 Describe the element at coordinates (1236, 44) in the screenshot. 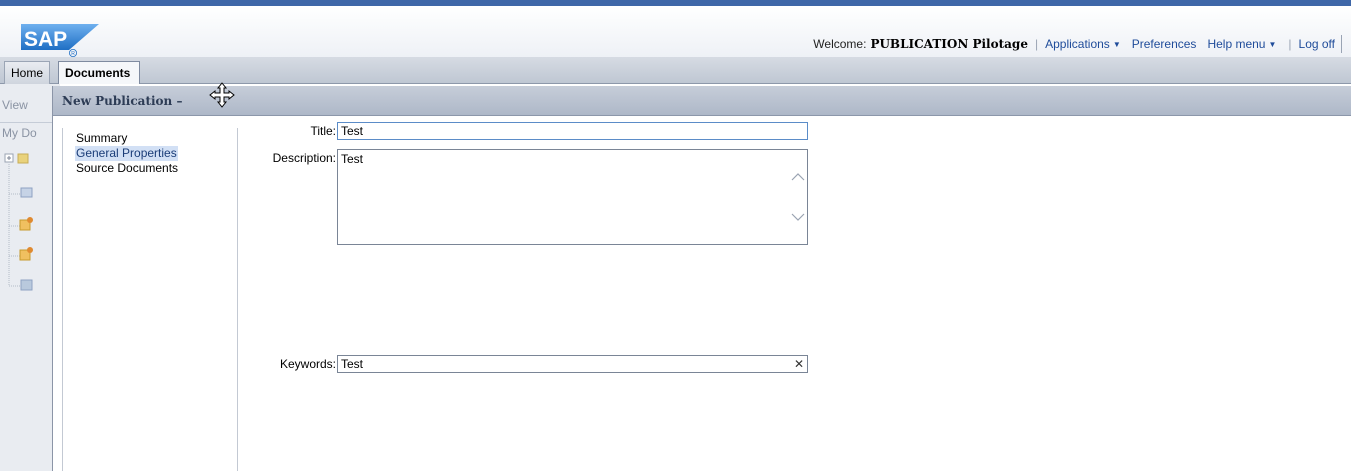

I see `help-menu: Help menu` at that location.